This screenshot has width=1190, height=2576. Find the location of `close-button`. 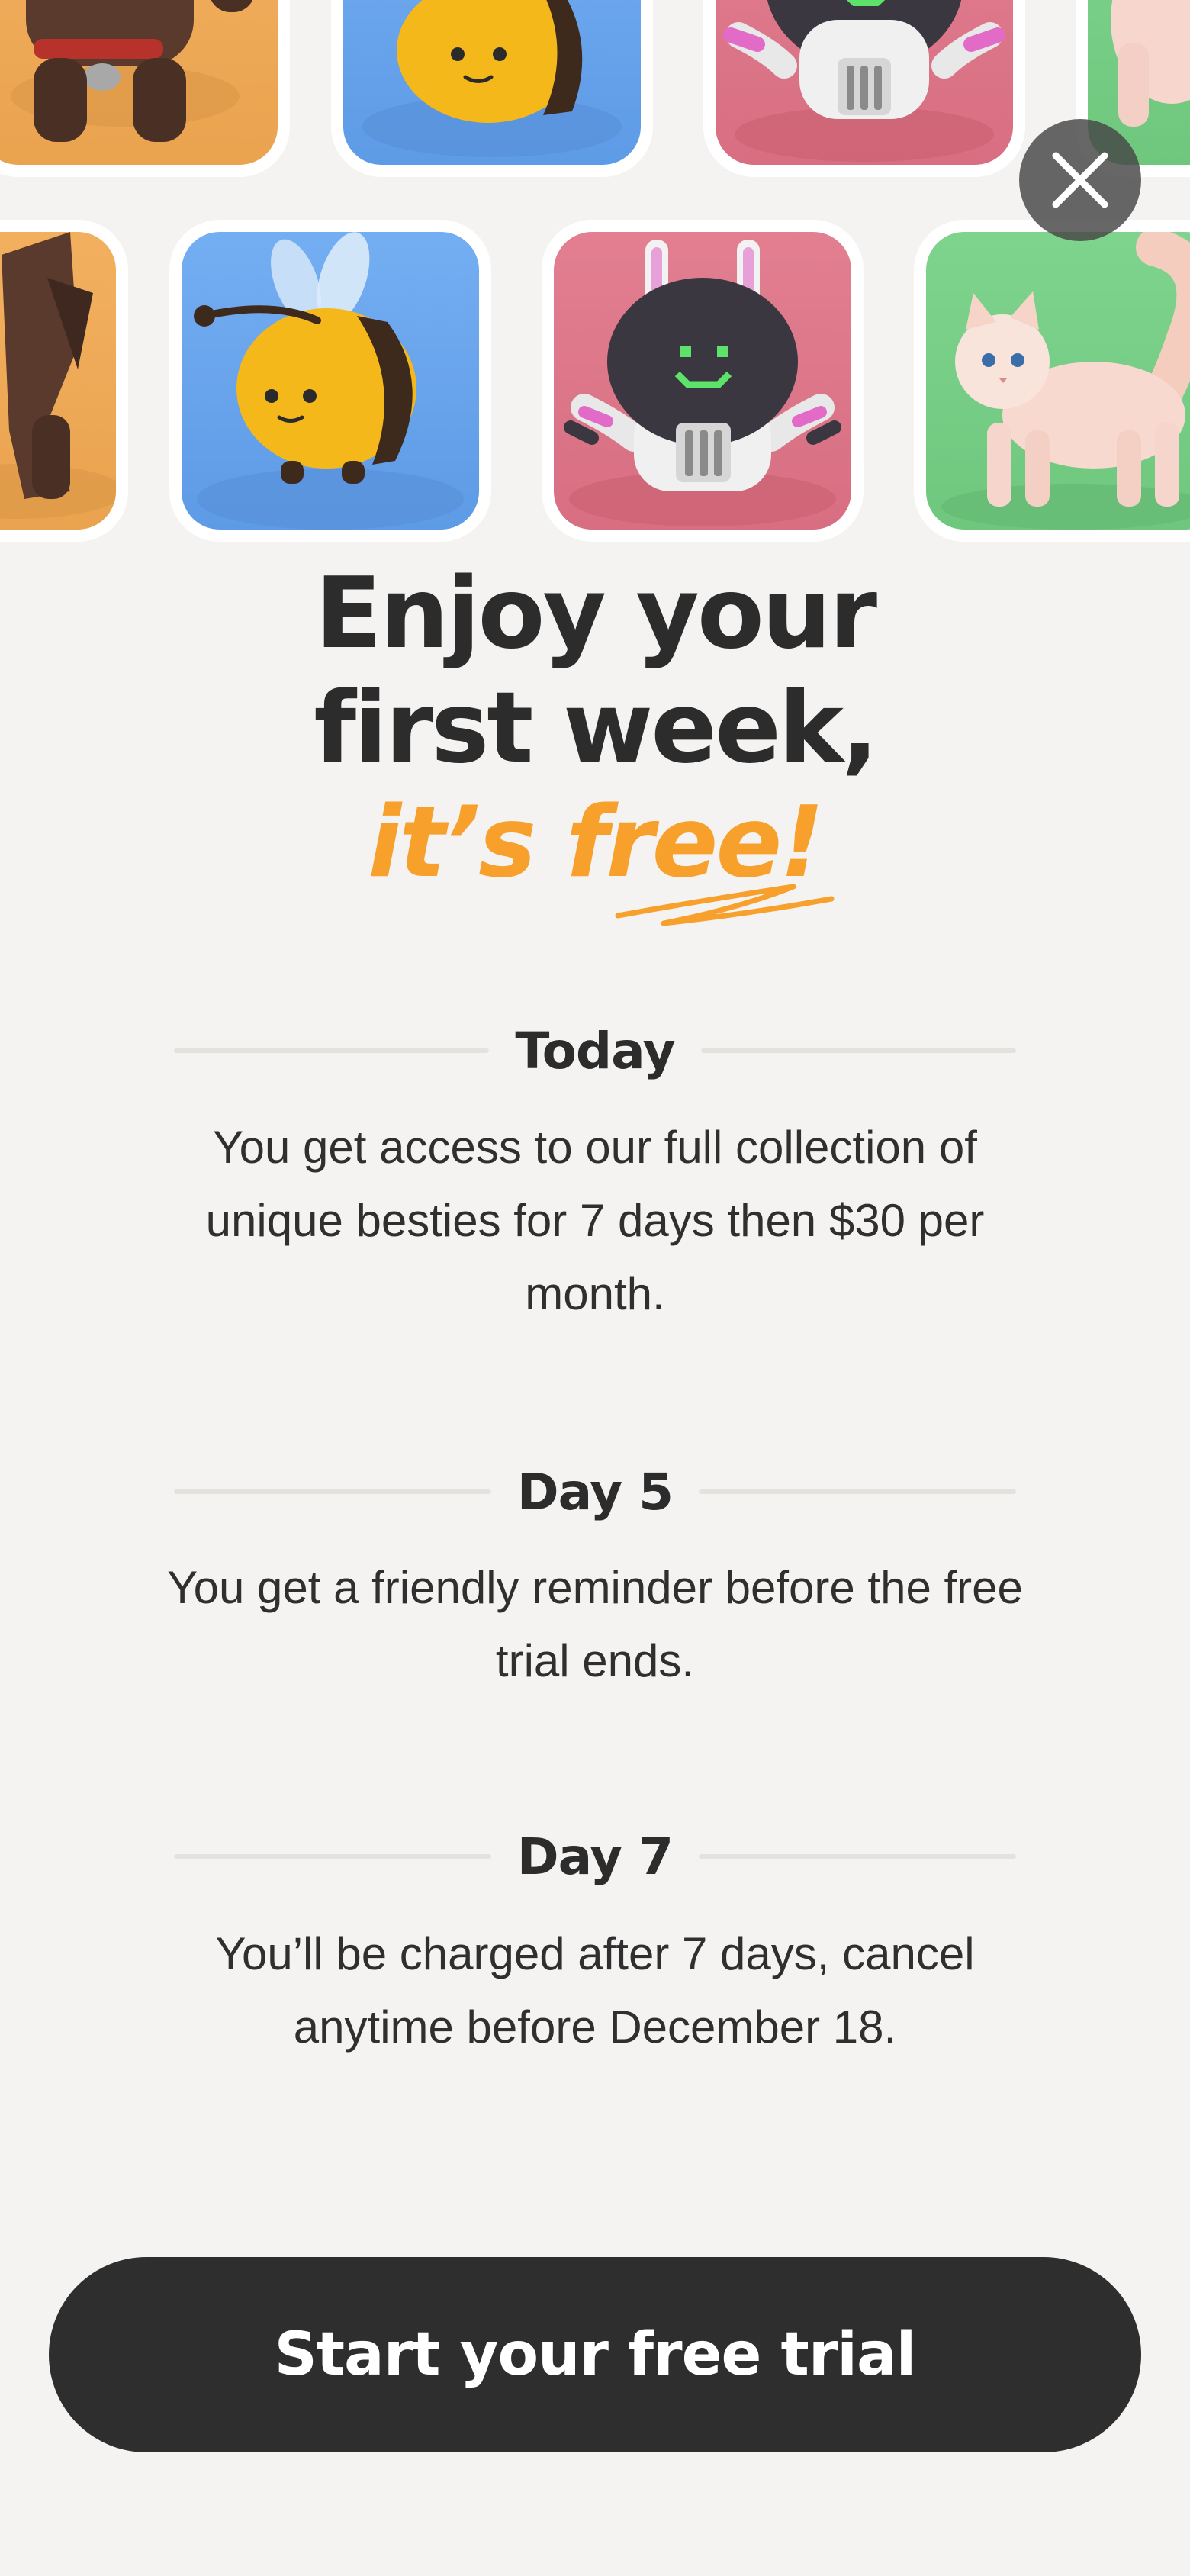

close-button is located at coordinates (1080, 180).